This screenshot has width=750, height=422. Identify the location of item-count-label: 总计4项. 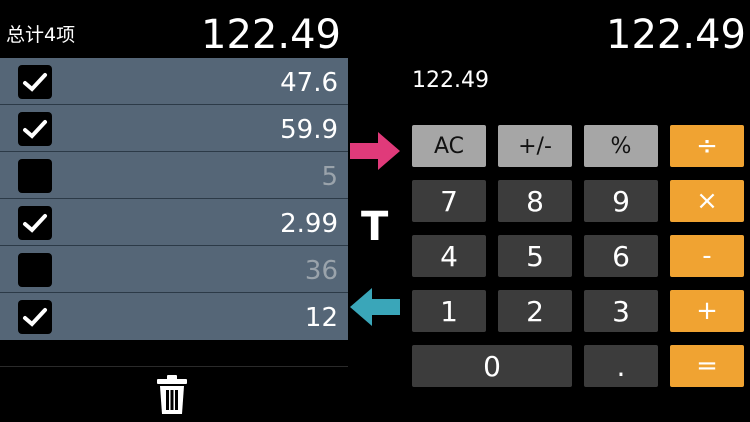
(41, 35).